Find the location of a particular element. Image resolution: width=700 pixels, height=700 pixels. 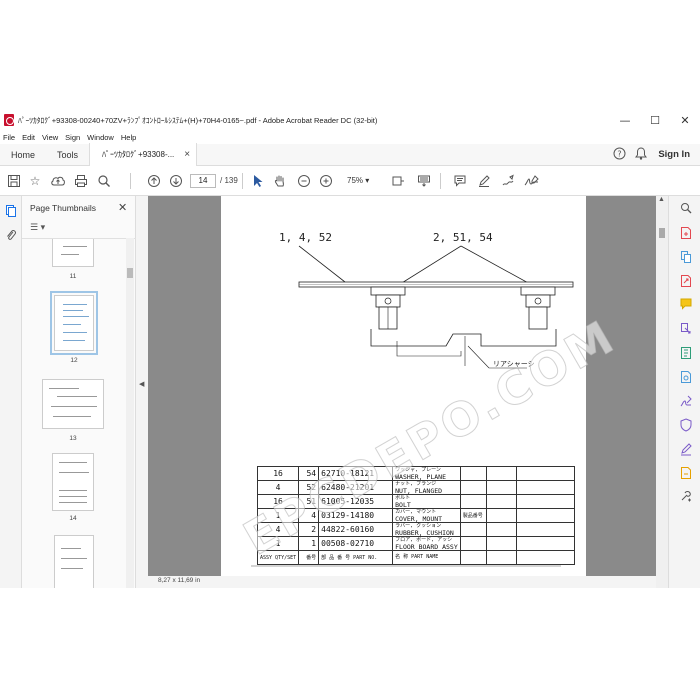

close-tab-icon: × is located at coordinates (187, 154).